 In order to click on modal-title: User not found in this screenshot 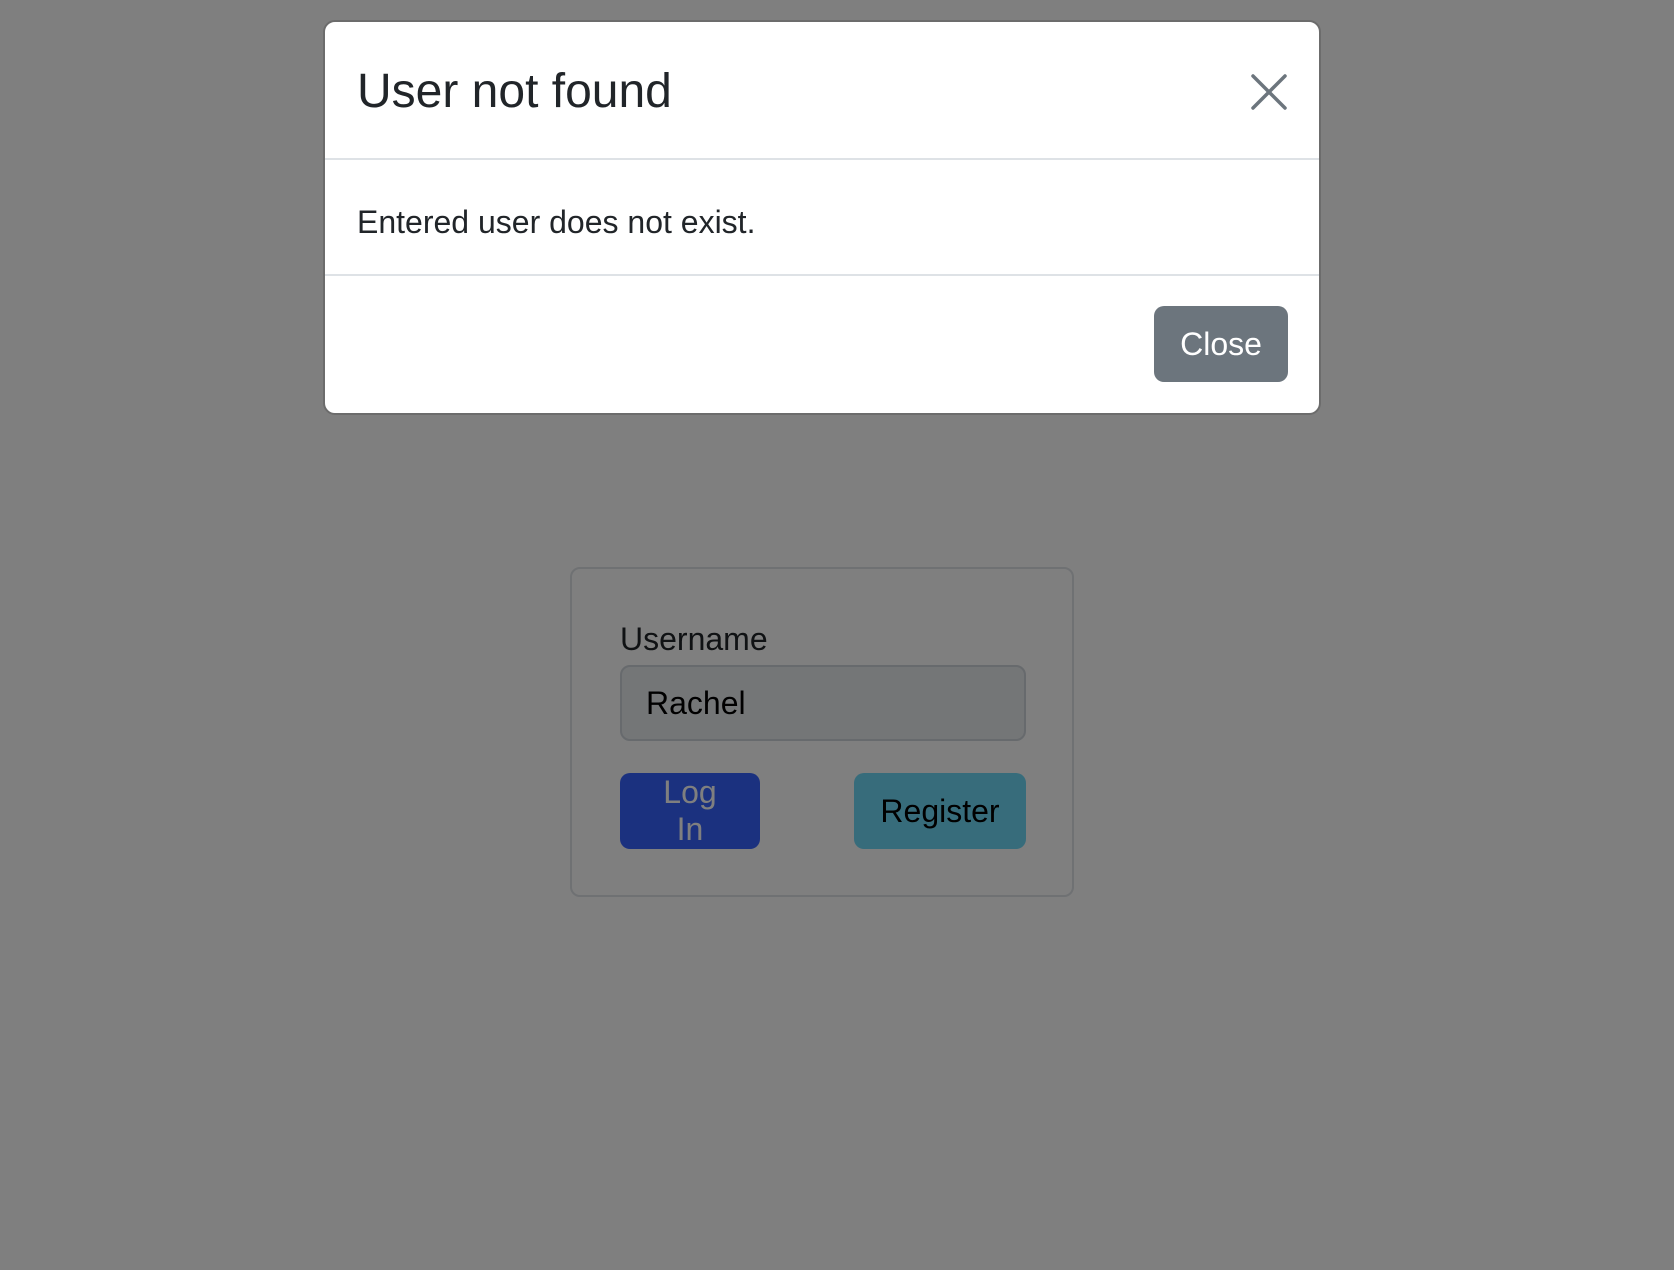, I will do `click(514, 91)`.